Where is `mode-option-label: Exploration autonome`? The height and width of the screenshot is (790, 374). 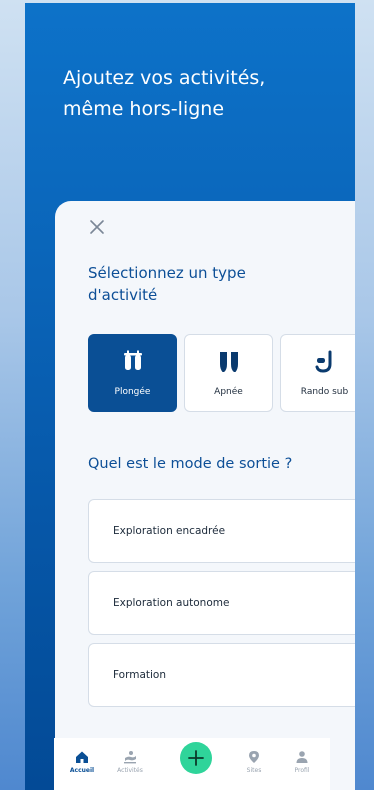 mode-option-label: Exploration autonome is located at coordinates (171, 603).